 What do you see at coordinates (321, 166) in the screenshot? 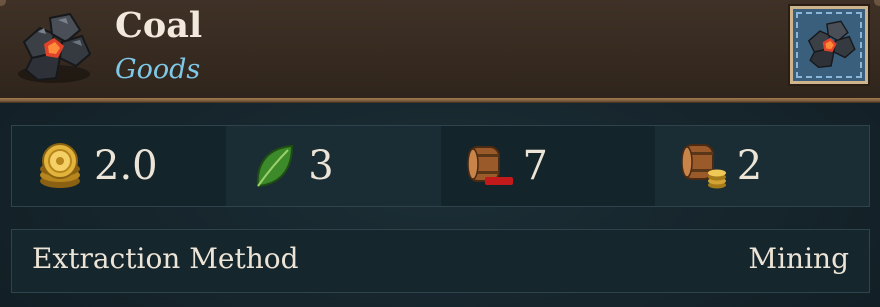
I see `stat-value: 3` at bounding box center [321, 166].